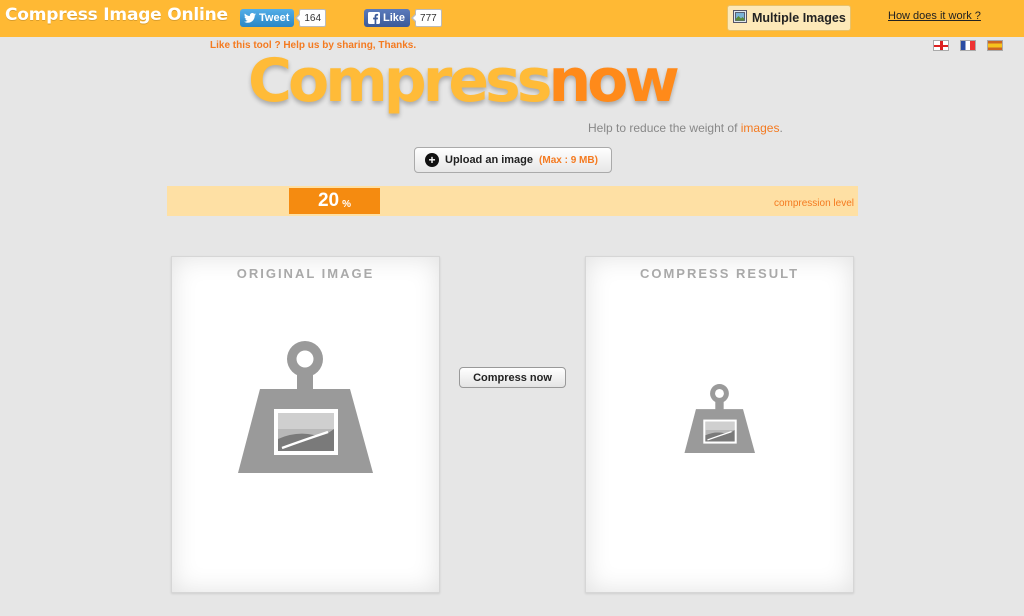 Image resolution: width=1024 pixels, height=616 pixels. I want to click on how-it-works-link: How does it work ?, so click(934, 16).